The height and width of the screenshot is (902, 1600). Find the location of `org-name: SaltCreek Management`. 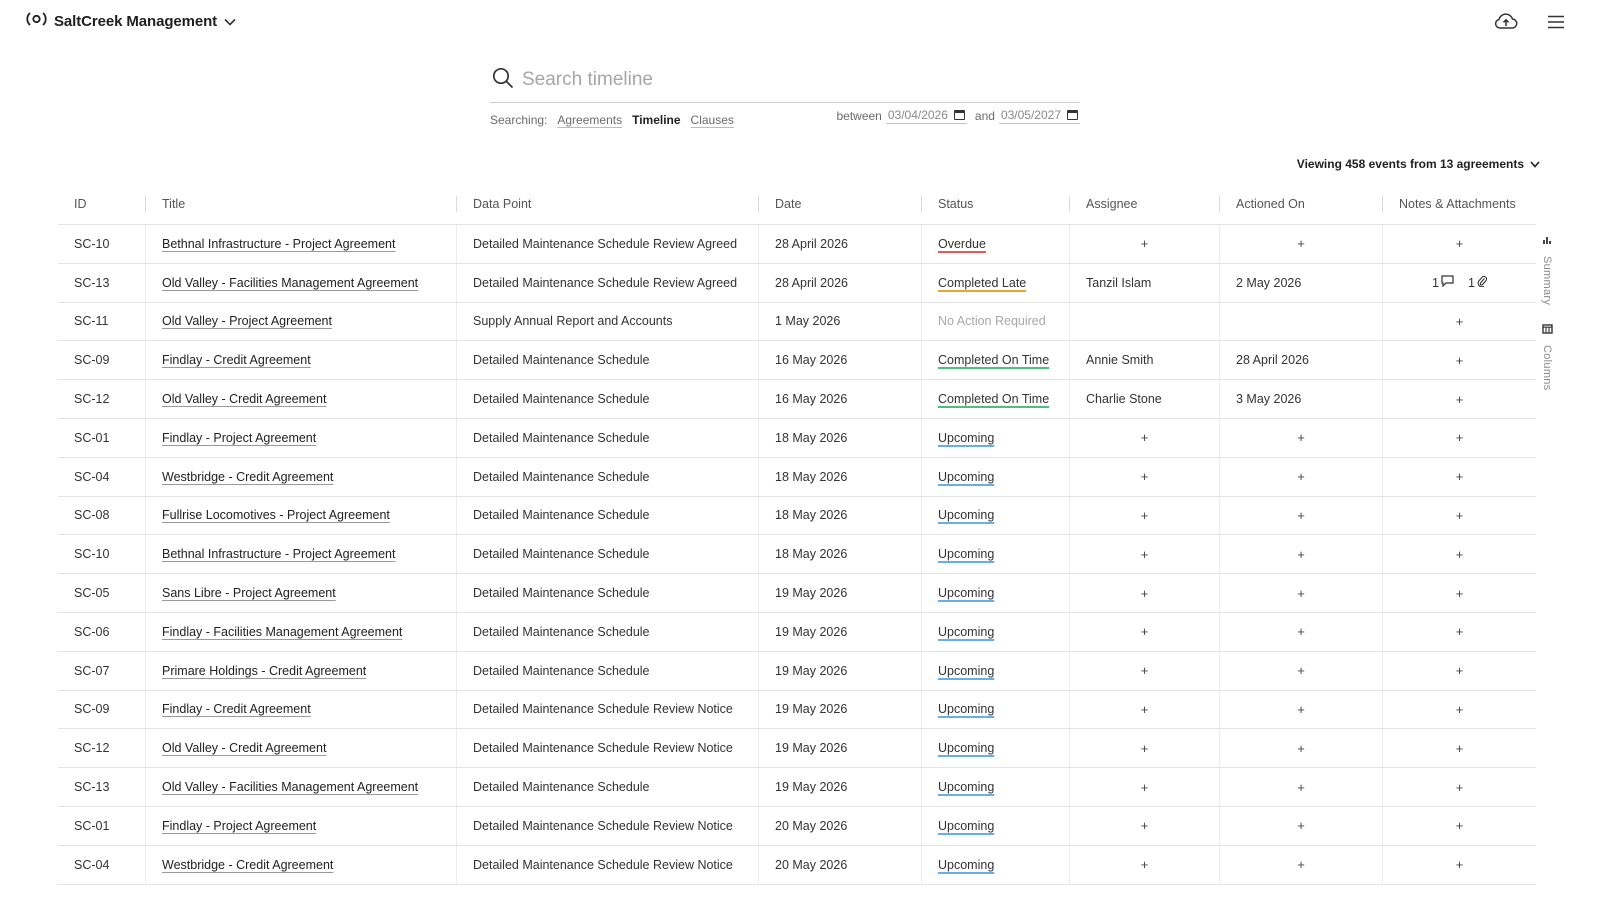

org-name: SaltCreek Management is located at coordinates (136, 21).